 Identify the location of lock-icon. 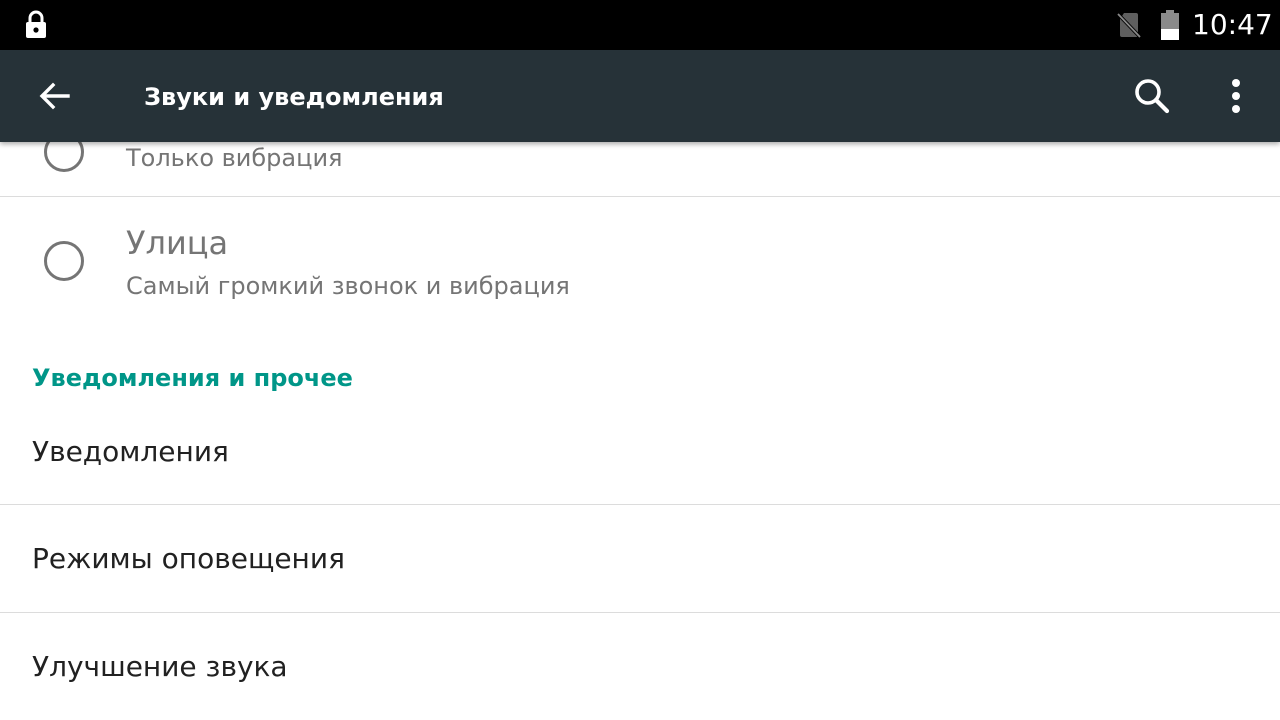
(36, 24).